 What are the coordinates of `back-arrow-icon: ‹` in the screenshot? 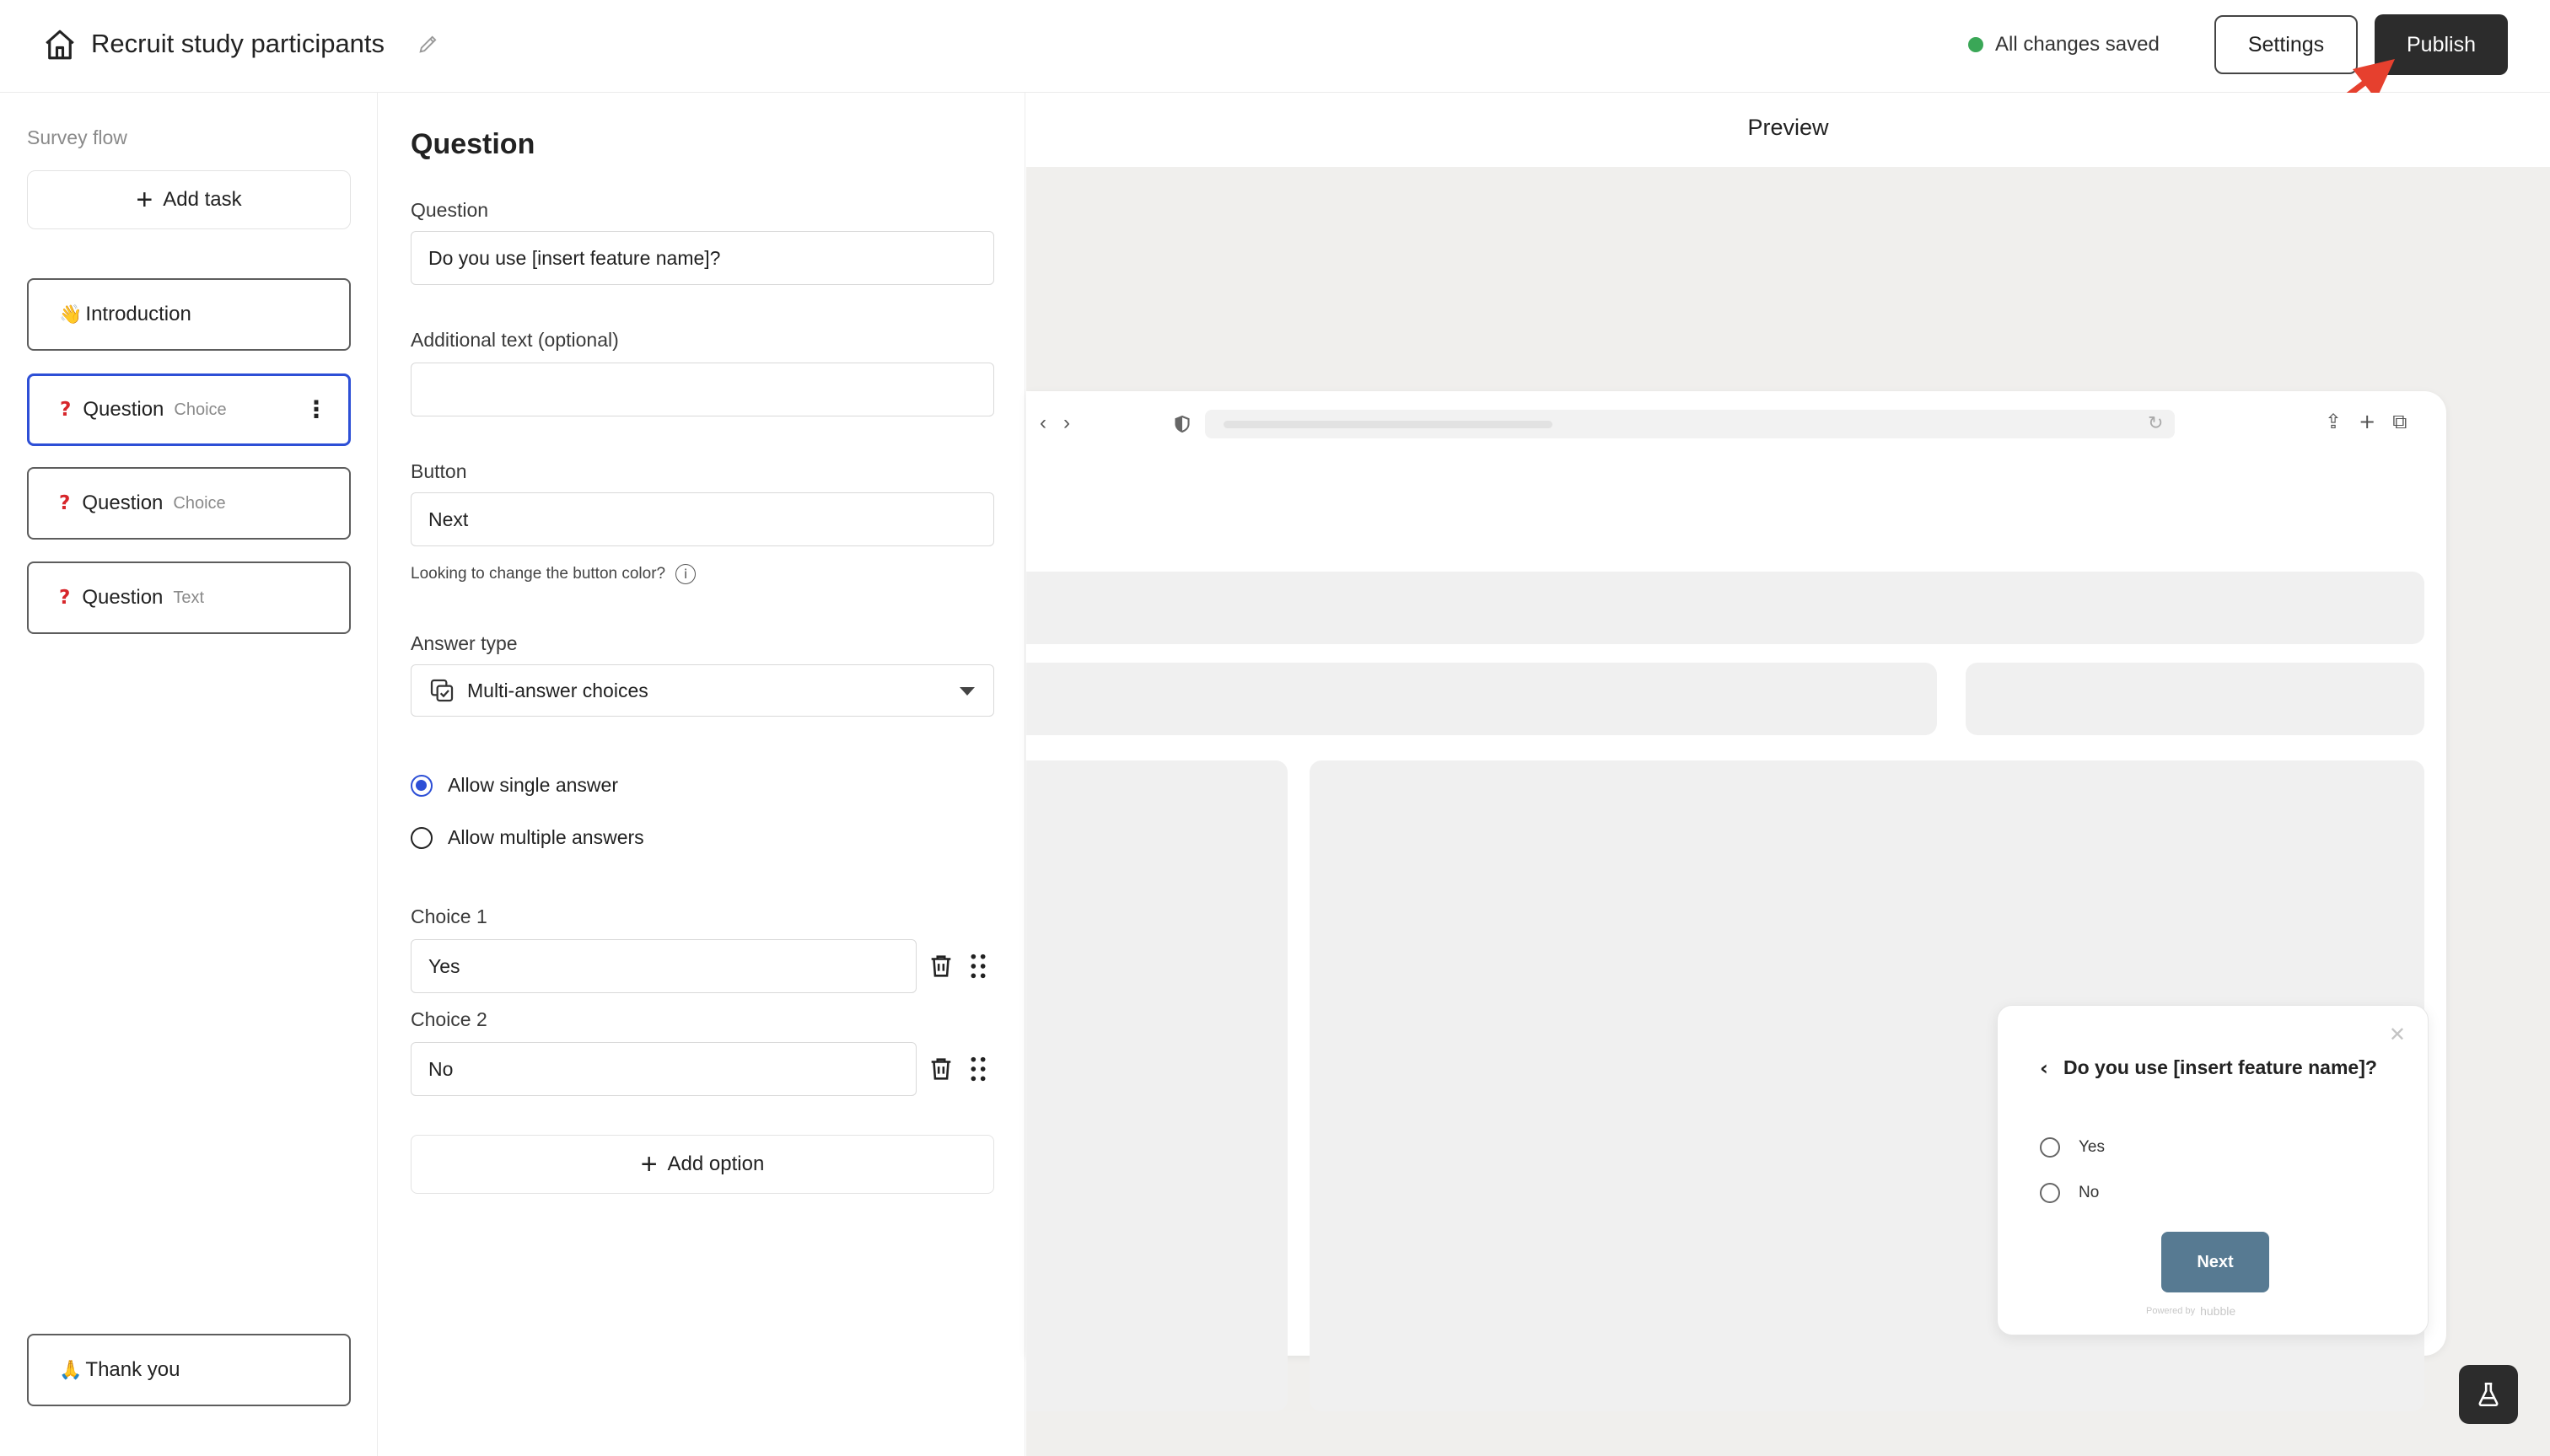 It's located at (1043, 422).